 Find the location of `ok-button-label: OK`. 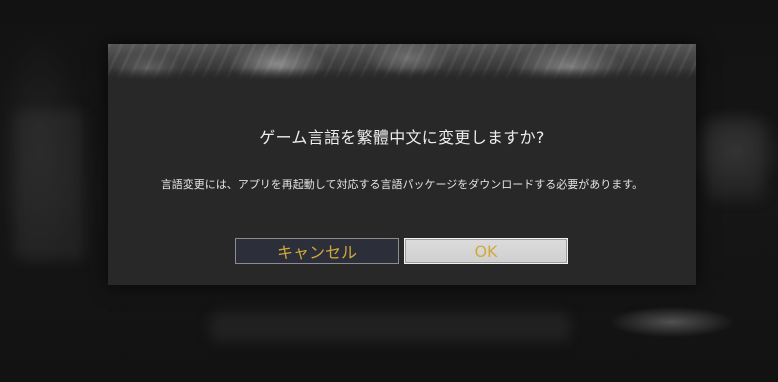

ok-button-label: OK is located at coordinates (486, 251).